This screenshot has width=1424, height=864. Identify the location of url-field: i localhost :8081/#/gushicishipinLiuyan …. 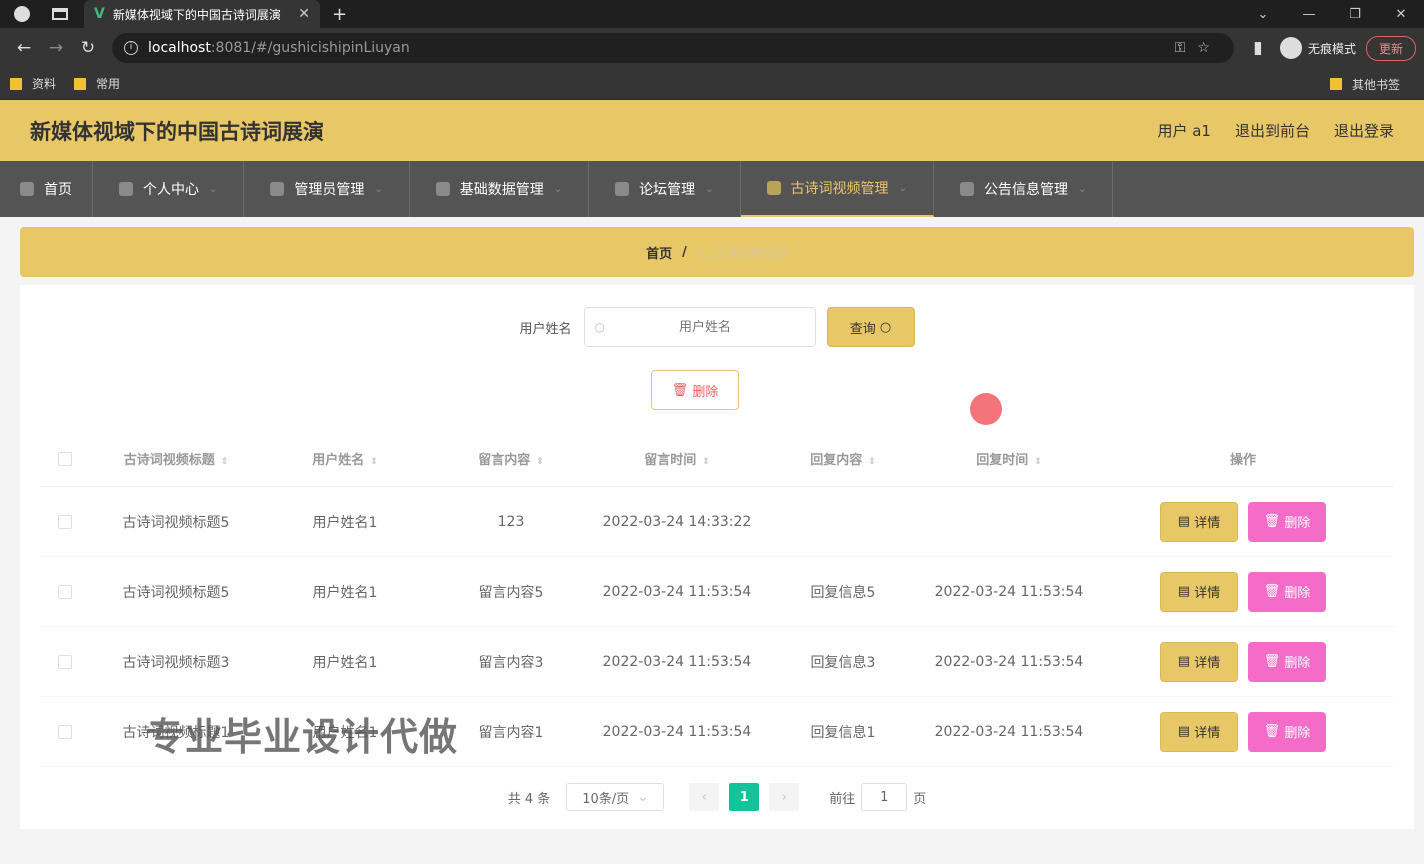
(673, 48).